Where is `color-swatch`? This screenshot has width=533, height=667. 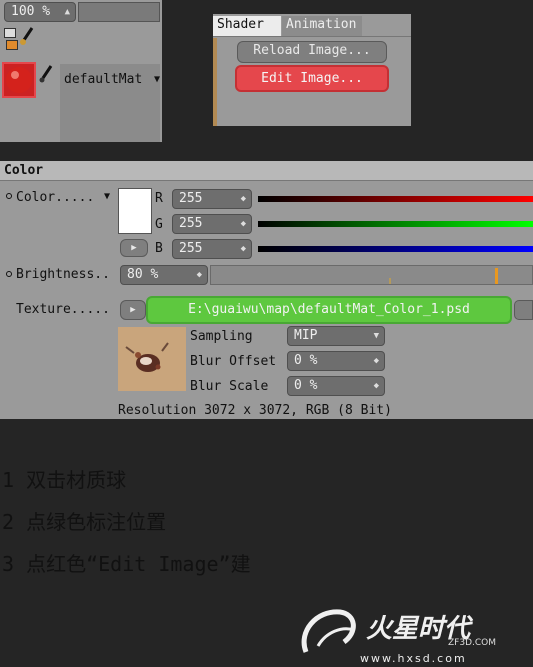 color-swatch is located at coordinates (135, 211).